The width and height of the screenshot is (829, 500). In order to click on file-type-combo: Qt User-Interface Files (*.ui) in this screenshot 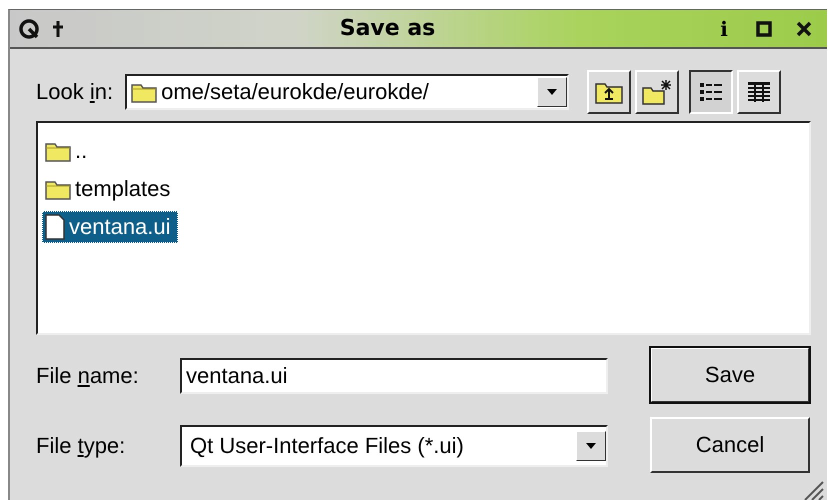, I will do `click(394, 445)`.